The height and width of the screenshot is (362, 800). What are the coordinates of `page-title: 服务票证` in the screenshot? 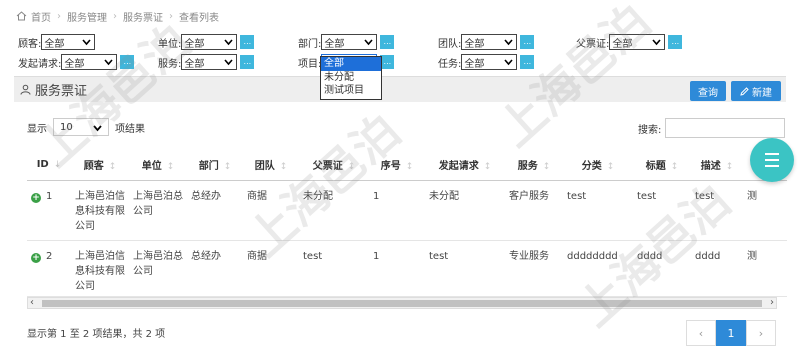 It's located at (53, 89).